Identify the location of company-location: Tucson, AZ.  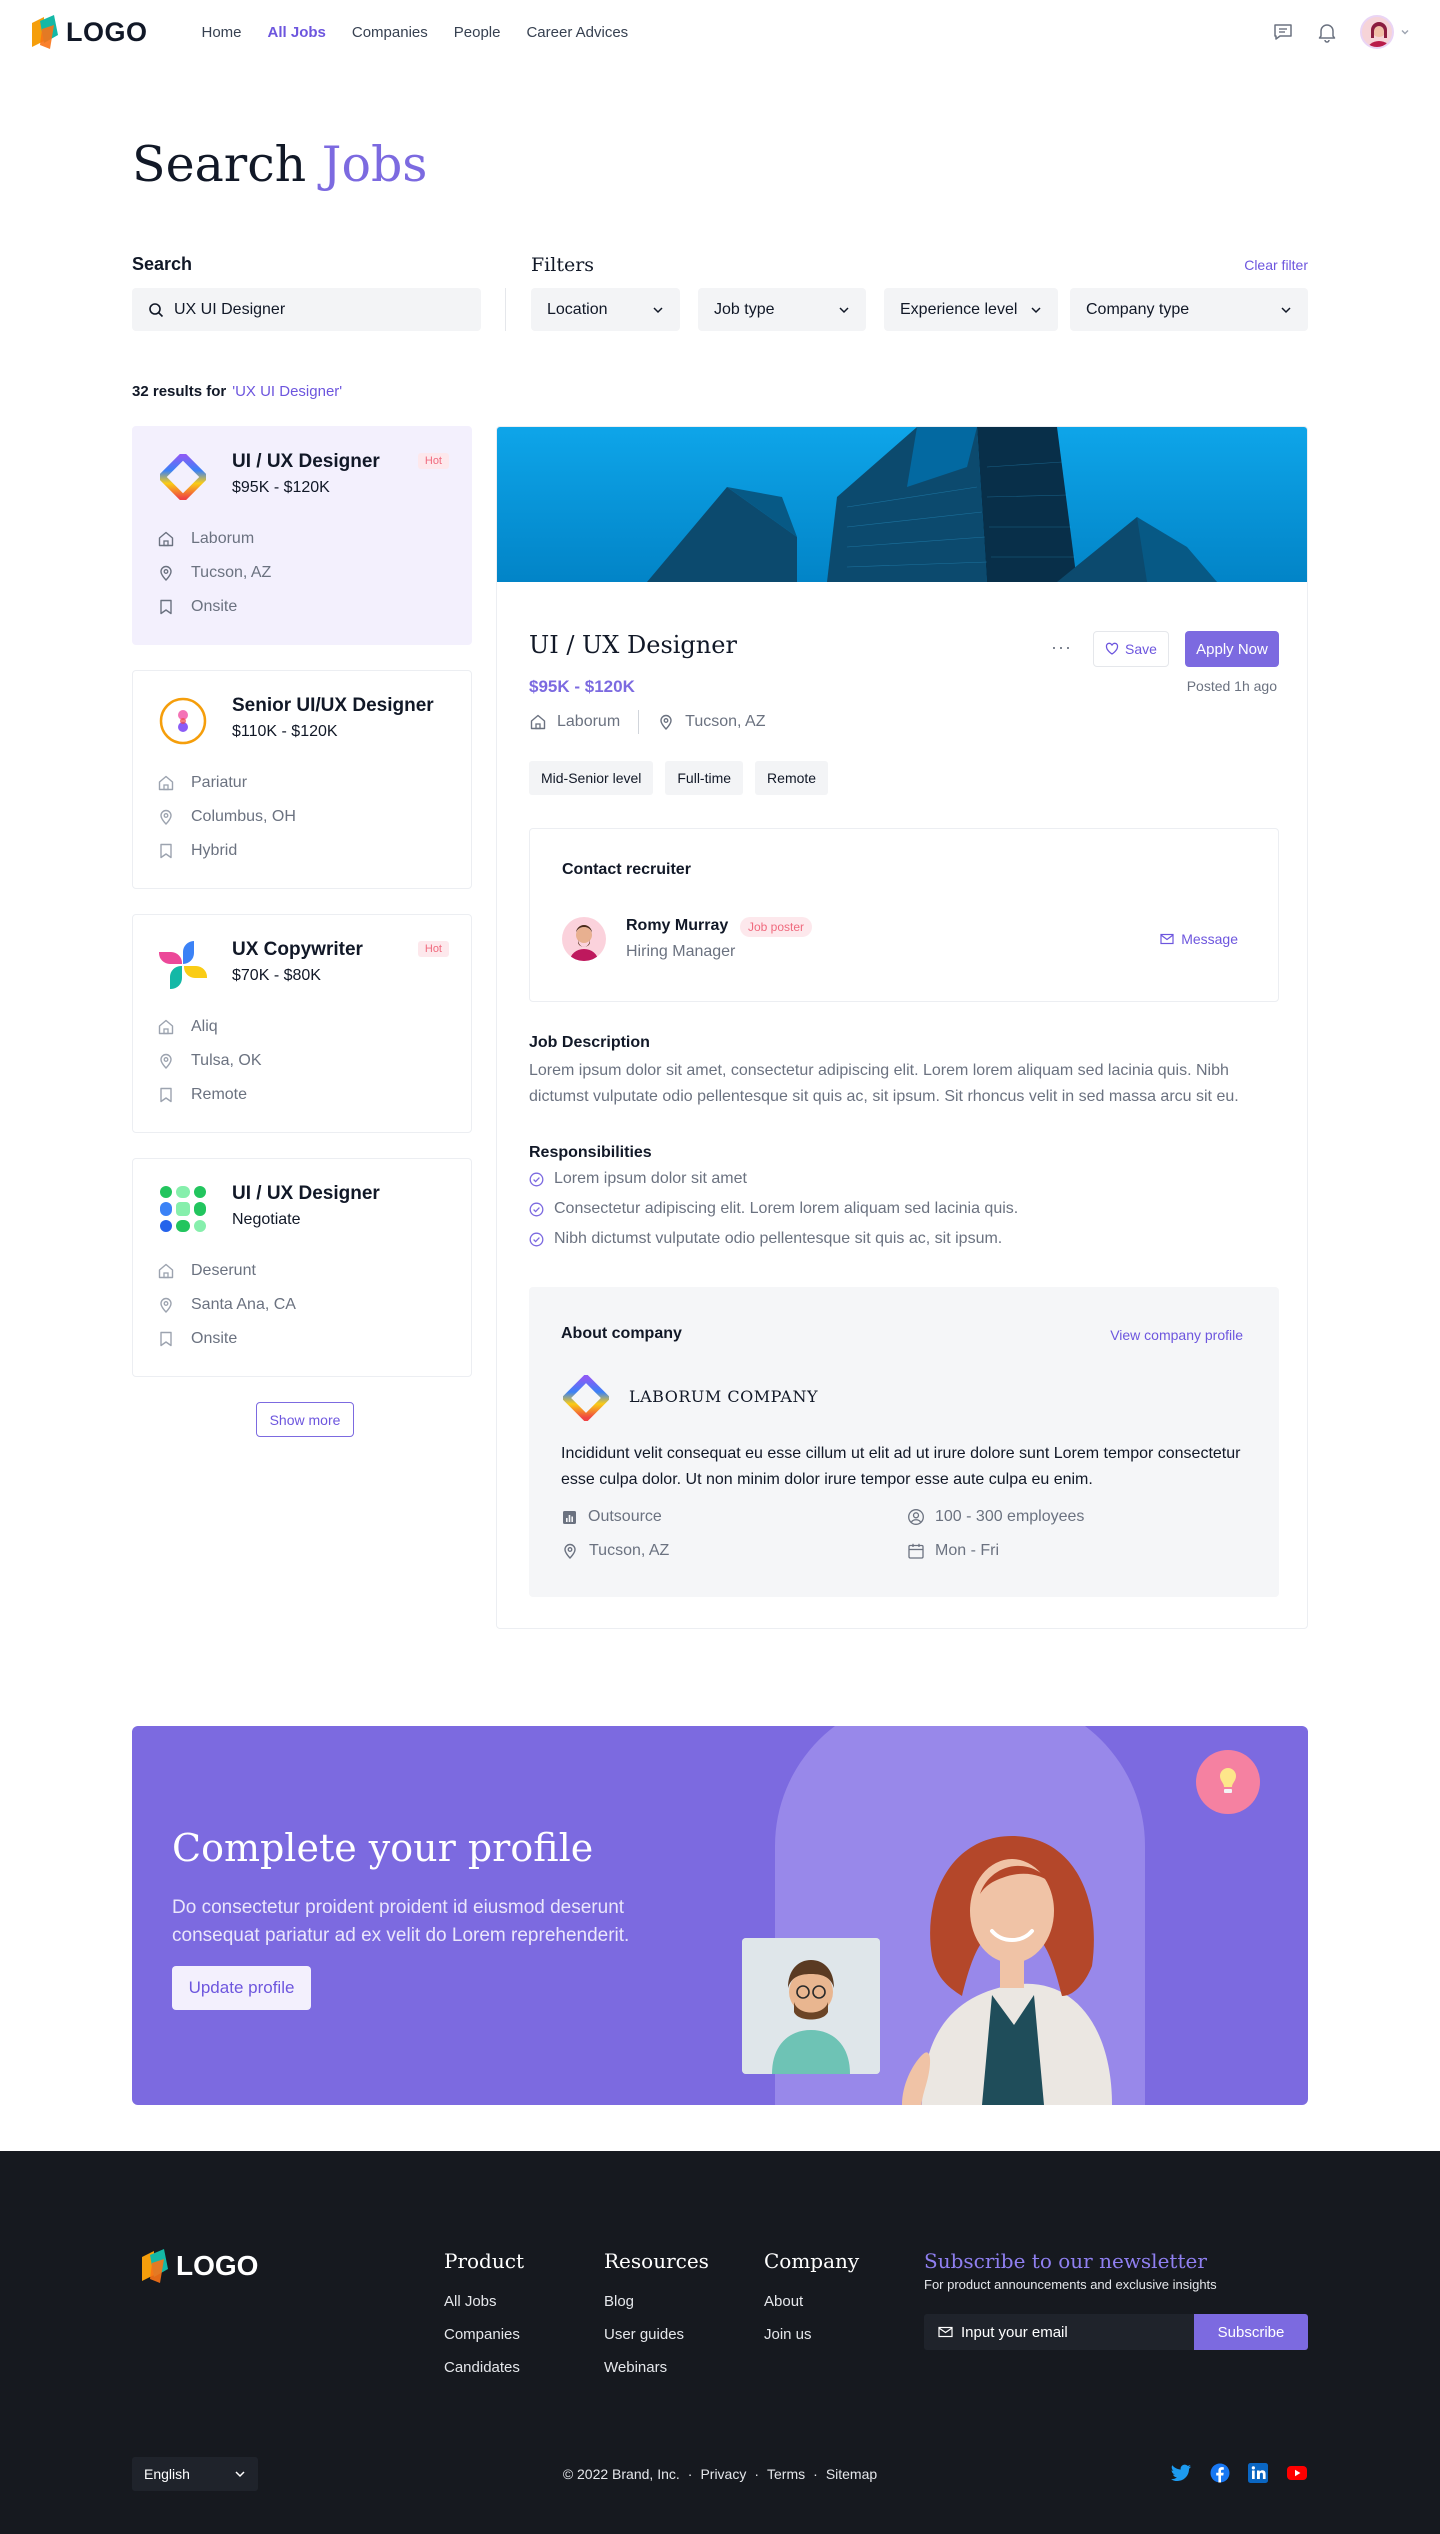
(615, 1551).